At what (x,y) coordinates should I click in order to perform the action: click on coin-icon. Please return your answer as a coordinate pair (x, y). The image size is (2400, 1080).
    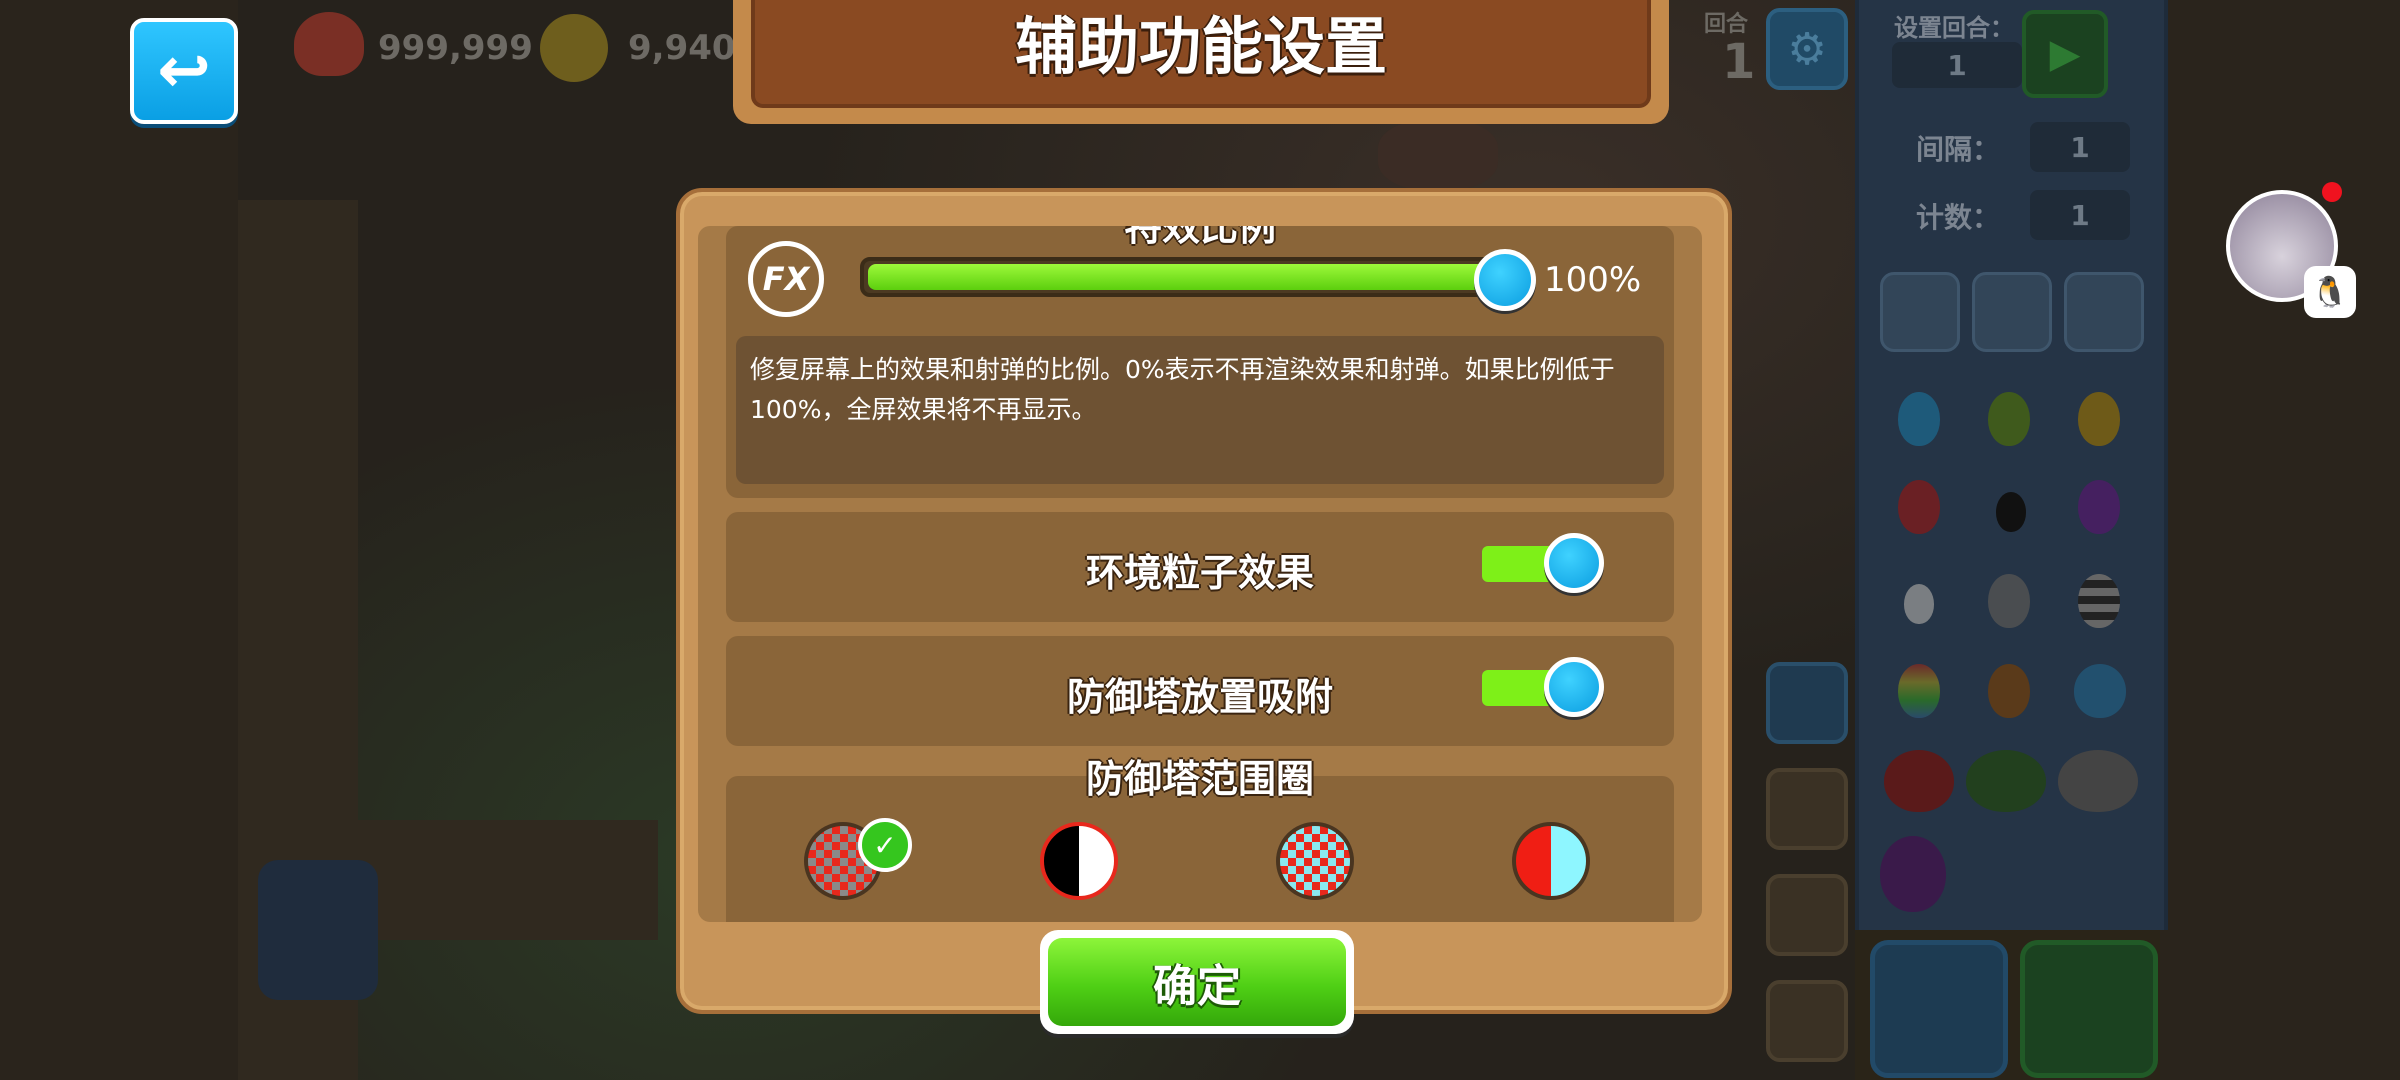
    Looking at the image, I should click on (574, 48).